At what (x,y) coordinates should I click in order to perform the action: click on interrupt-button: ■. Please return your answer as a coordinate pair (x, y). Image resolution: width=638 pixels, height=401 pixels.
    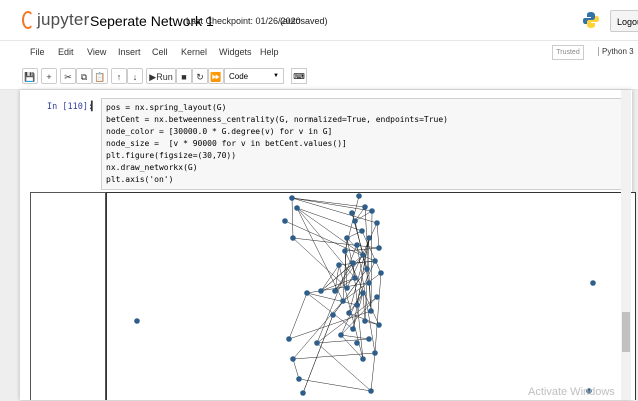
    Looking at the image, I should click on (184, 76).